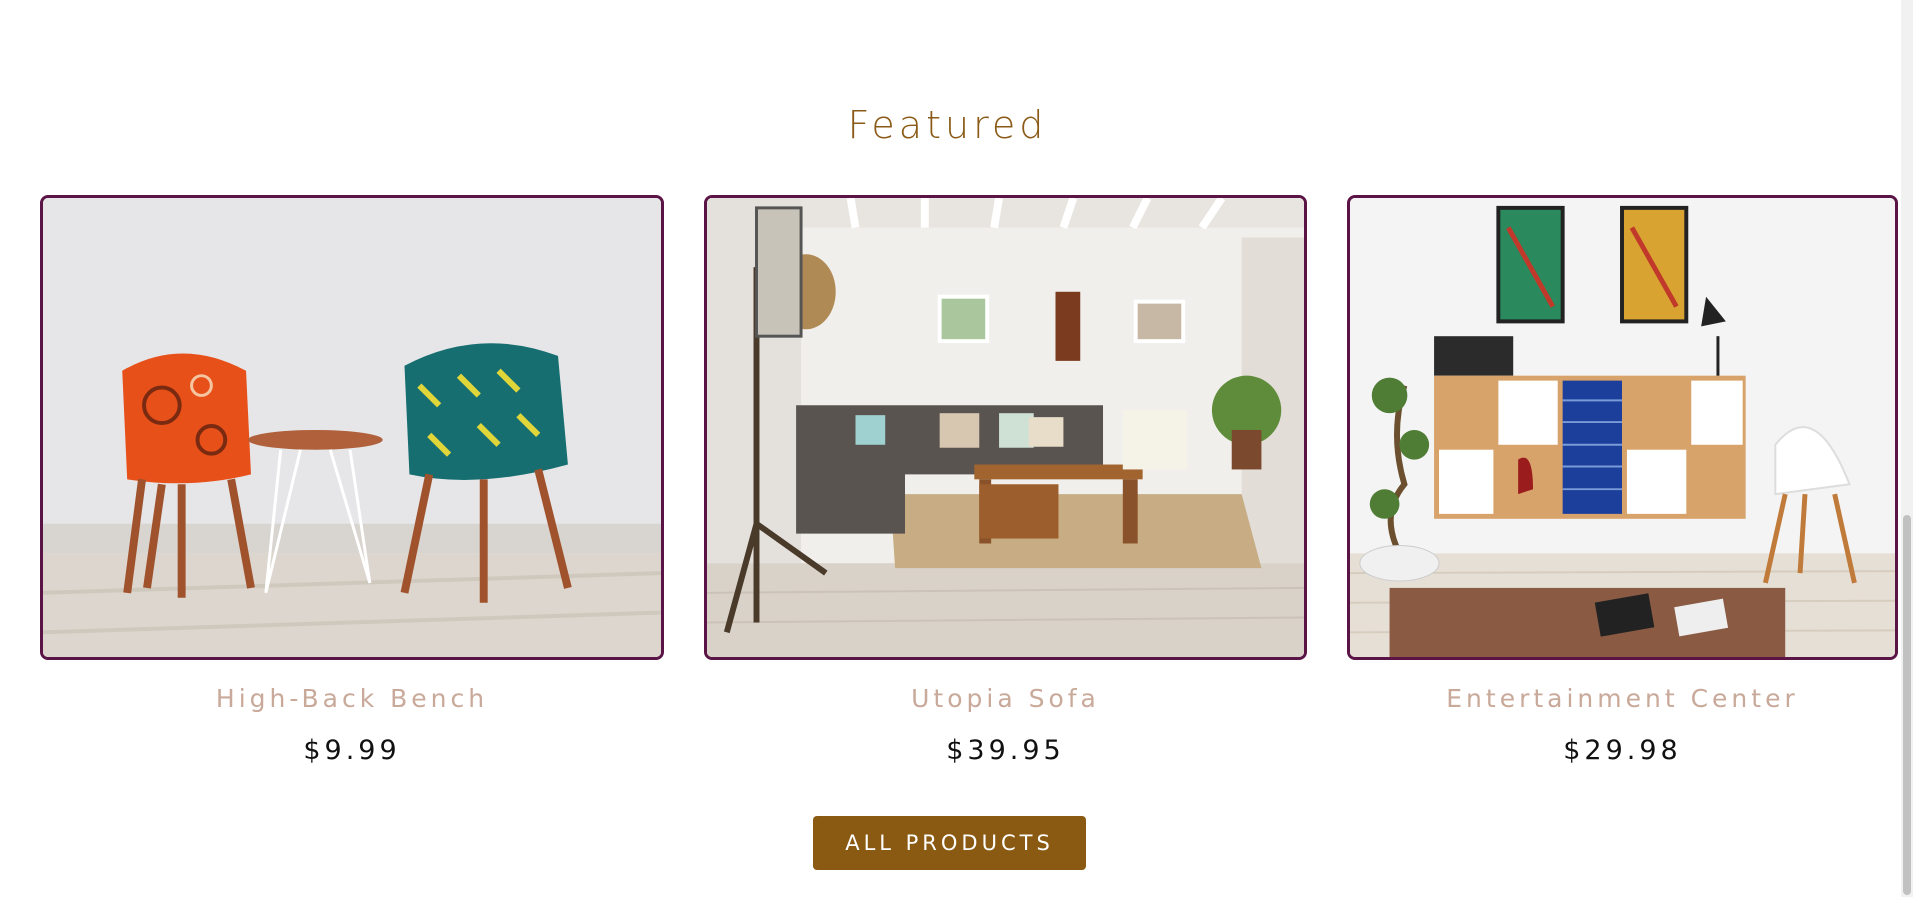 This screenshot has width=1913, height=897. I want to click on product-image, so click(1622, 427).